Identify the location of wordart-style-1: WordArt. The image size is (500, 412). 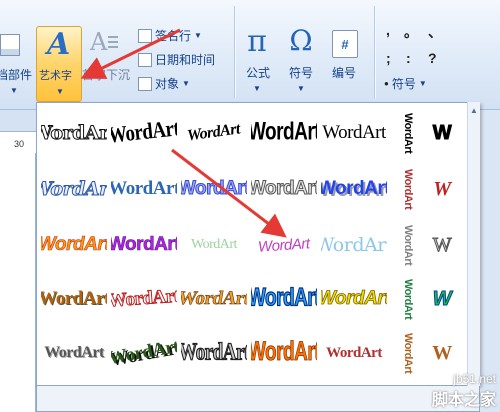
(74, 133).